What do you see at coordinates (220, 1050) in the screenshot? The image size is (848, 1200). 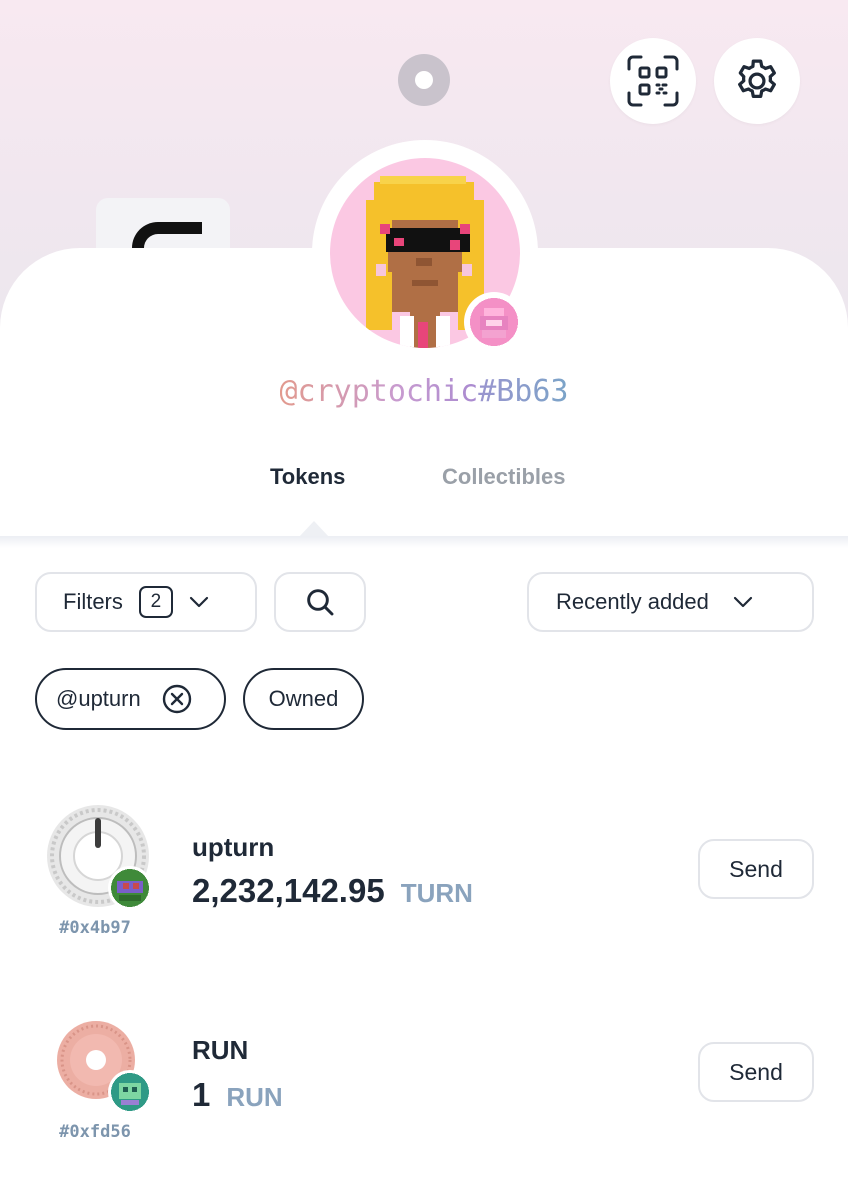 I see `token-name: RUN` at bounding box center [220, 1050].